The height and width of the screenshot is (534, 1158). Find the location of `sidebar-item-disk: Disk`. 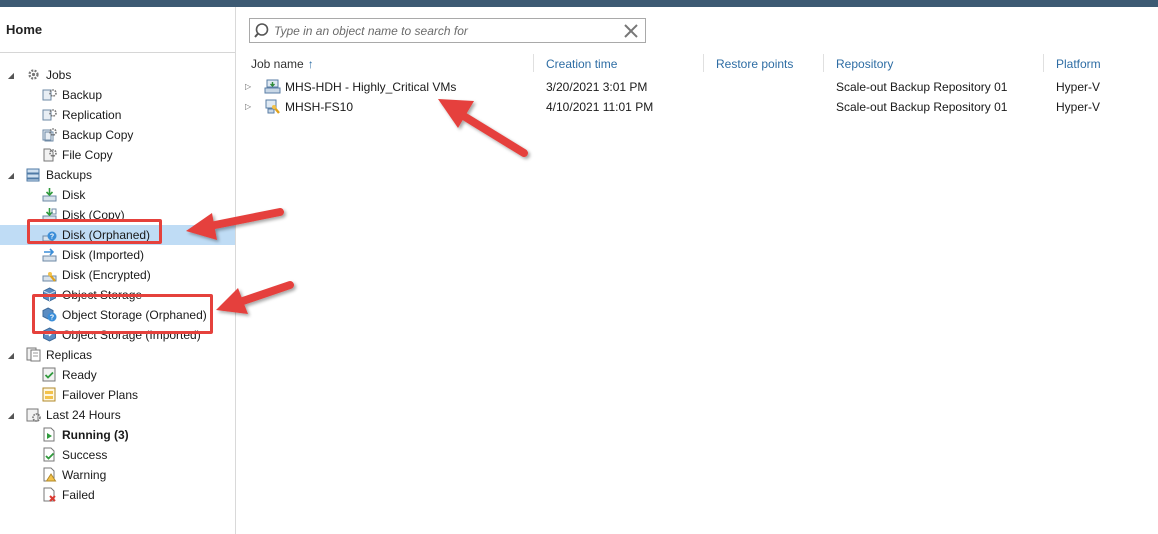

sidebar-item-disk: Disk is located at coordinates (117, 195).